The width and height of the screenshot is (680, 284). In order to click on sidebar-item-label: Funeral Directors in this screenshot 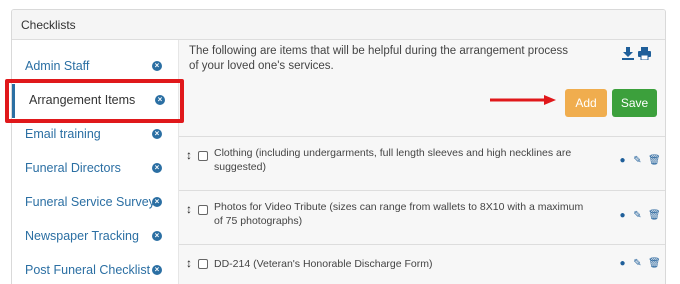, I will do `click(73, 168)`.